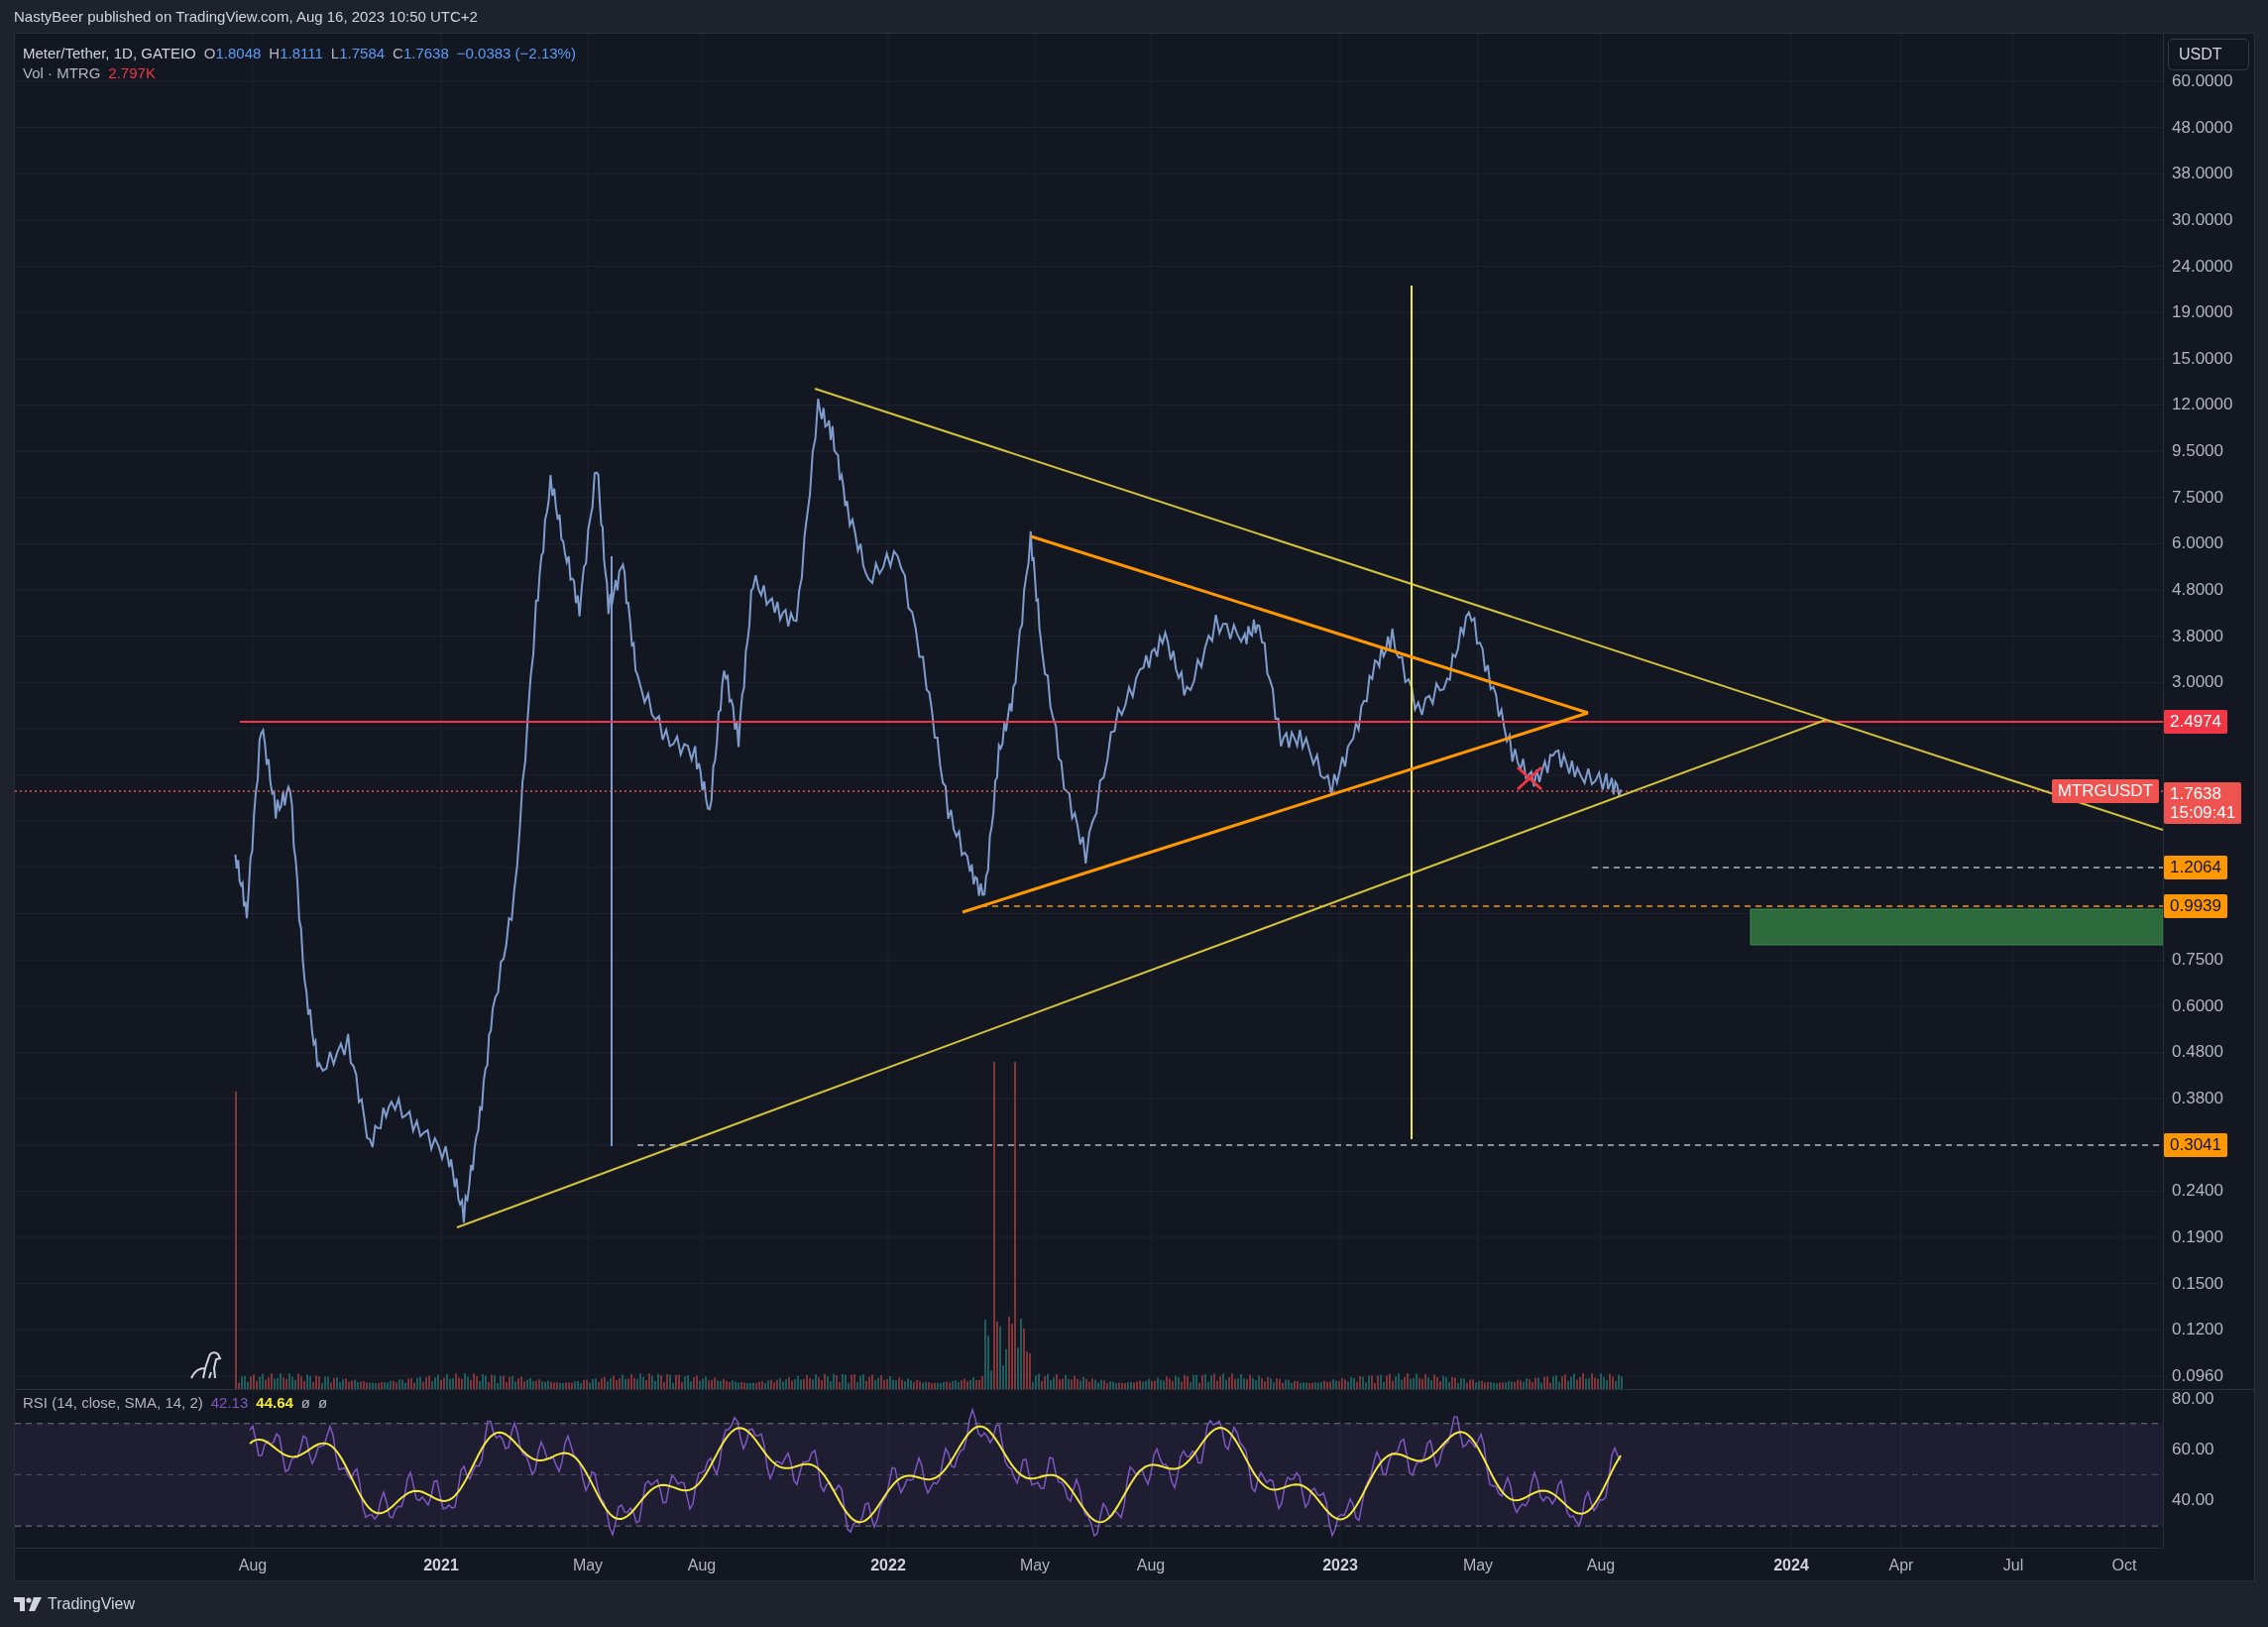  Describe the element at coordinates (109, 53) in the screenshot. I see `symbol-title: Meter/Tether, 1D, GATEIO` at that location.